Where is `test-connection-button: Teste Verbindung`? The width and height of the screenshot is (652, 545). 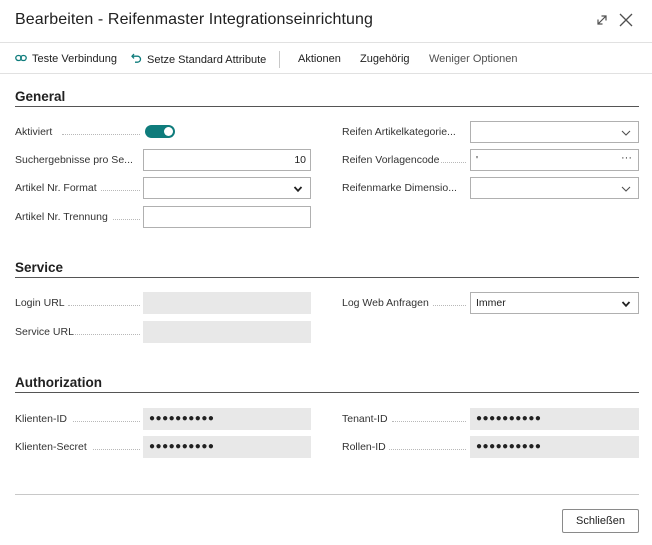 test-connection-button: Teste Verbindung is located at coordinates (66, 59).